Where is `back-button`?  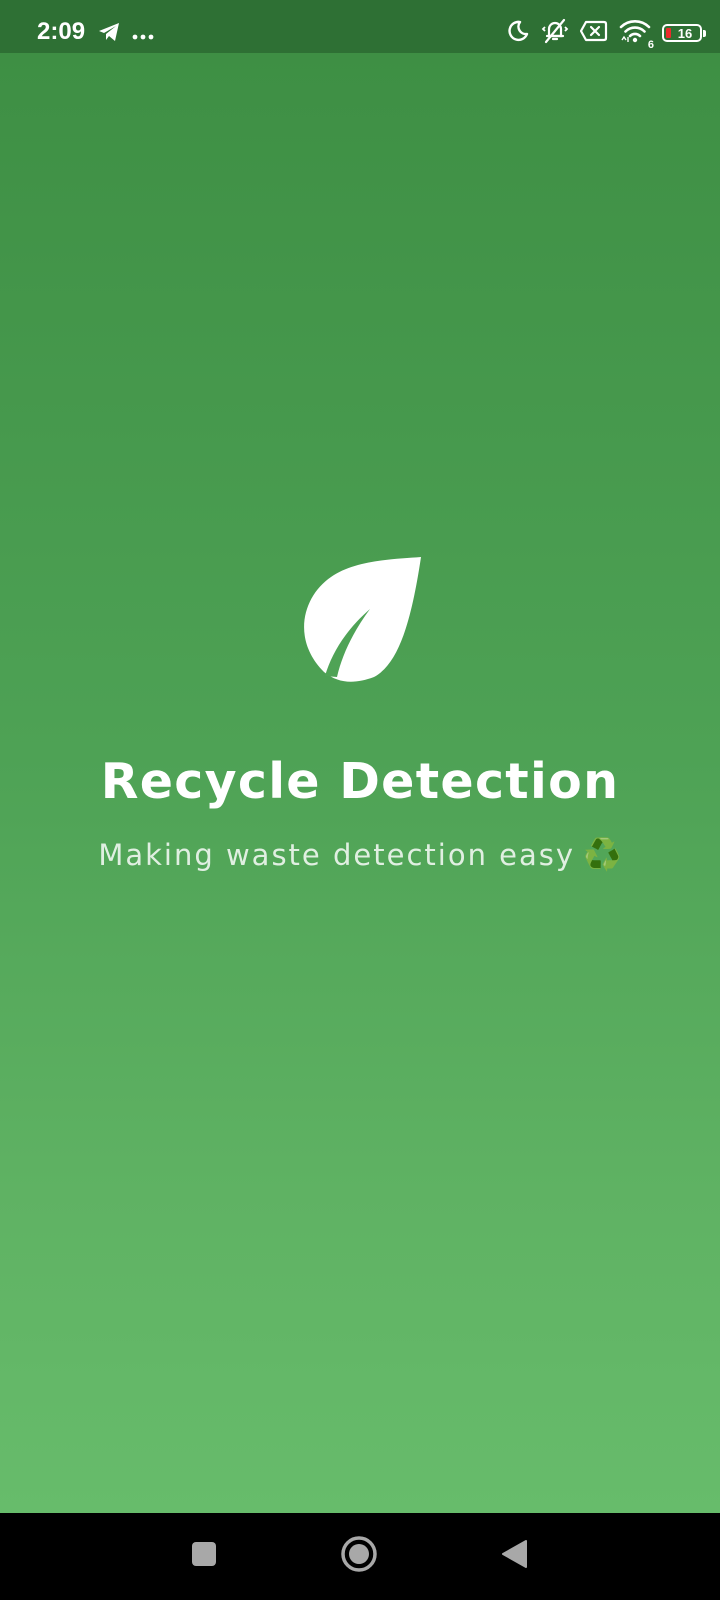
back-button is located at coordinates (514, 1556).